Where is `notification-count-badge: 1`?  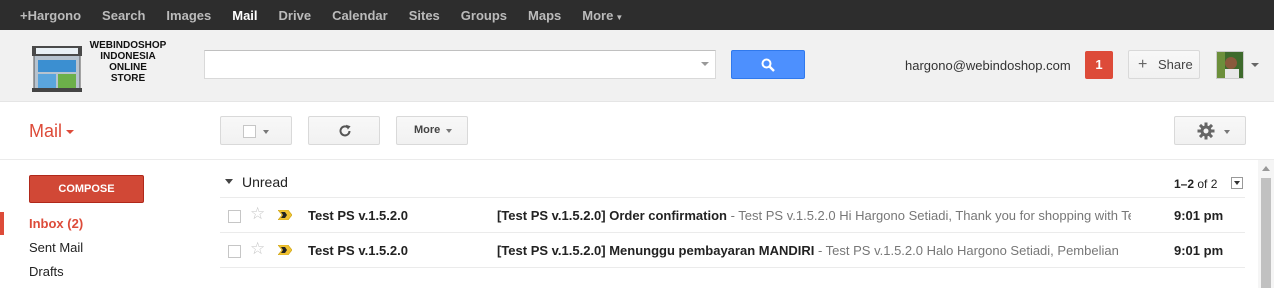
notification-count-badge: 1 is located at coordinates (1099, 65).